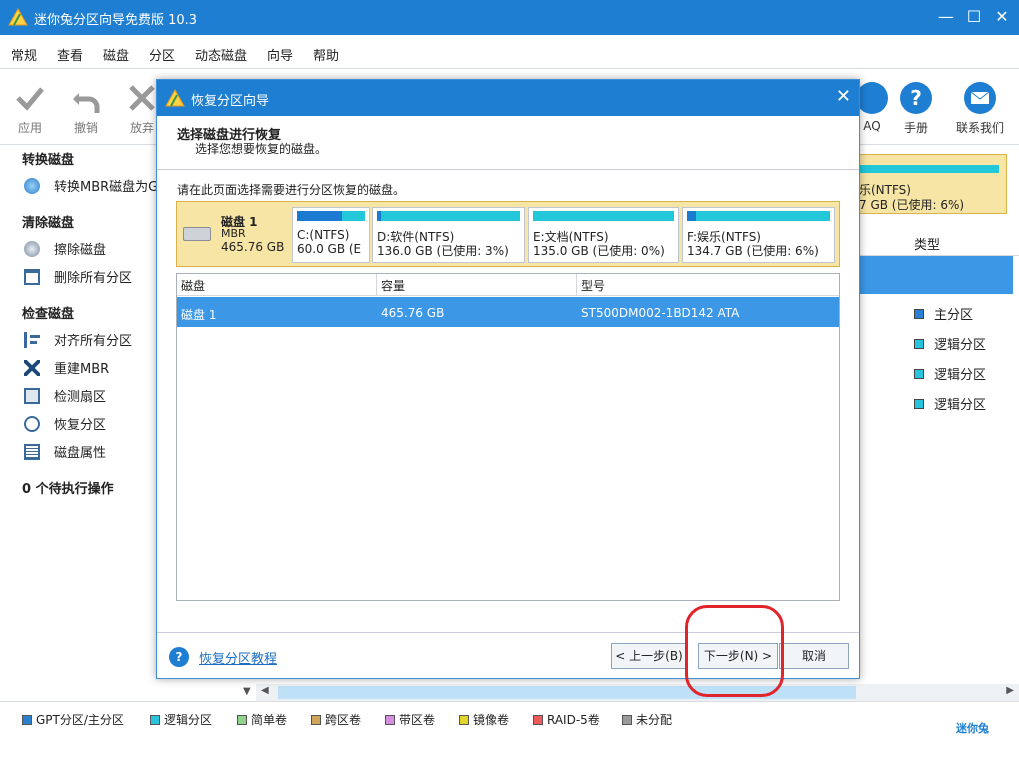 This screenshot has width=1019, height=759. Describe the element at coordinates (919, 404) in the screenshot. I see `logical-swatch` at that location.